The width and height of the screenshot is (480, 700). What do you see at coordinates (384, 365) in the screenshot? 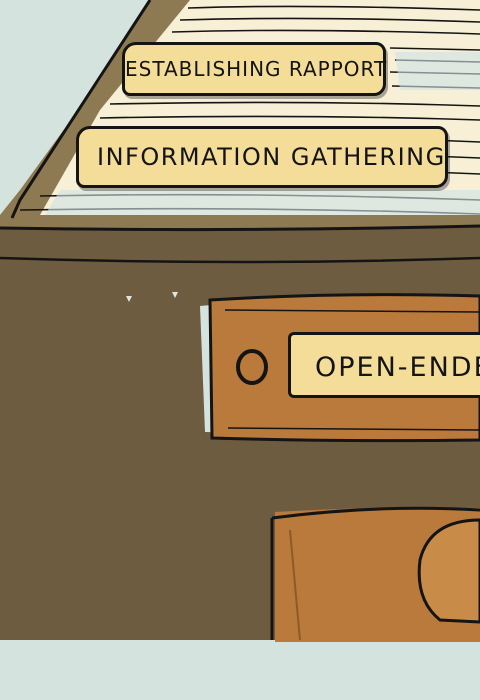
I see `drawer-label-open-ended: Open-Ended` at bounding box center [384, 365].